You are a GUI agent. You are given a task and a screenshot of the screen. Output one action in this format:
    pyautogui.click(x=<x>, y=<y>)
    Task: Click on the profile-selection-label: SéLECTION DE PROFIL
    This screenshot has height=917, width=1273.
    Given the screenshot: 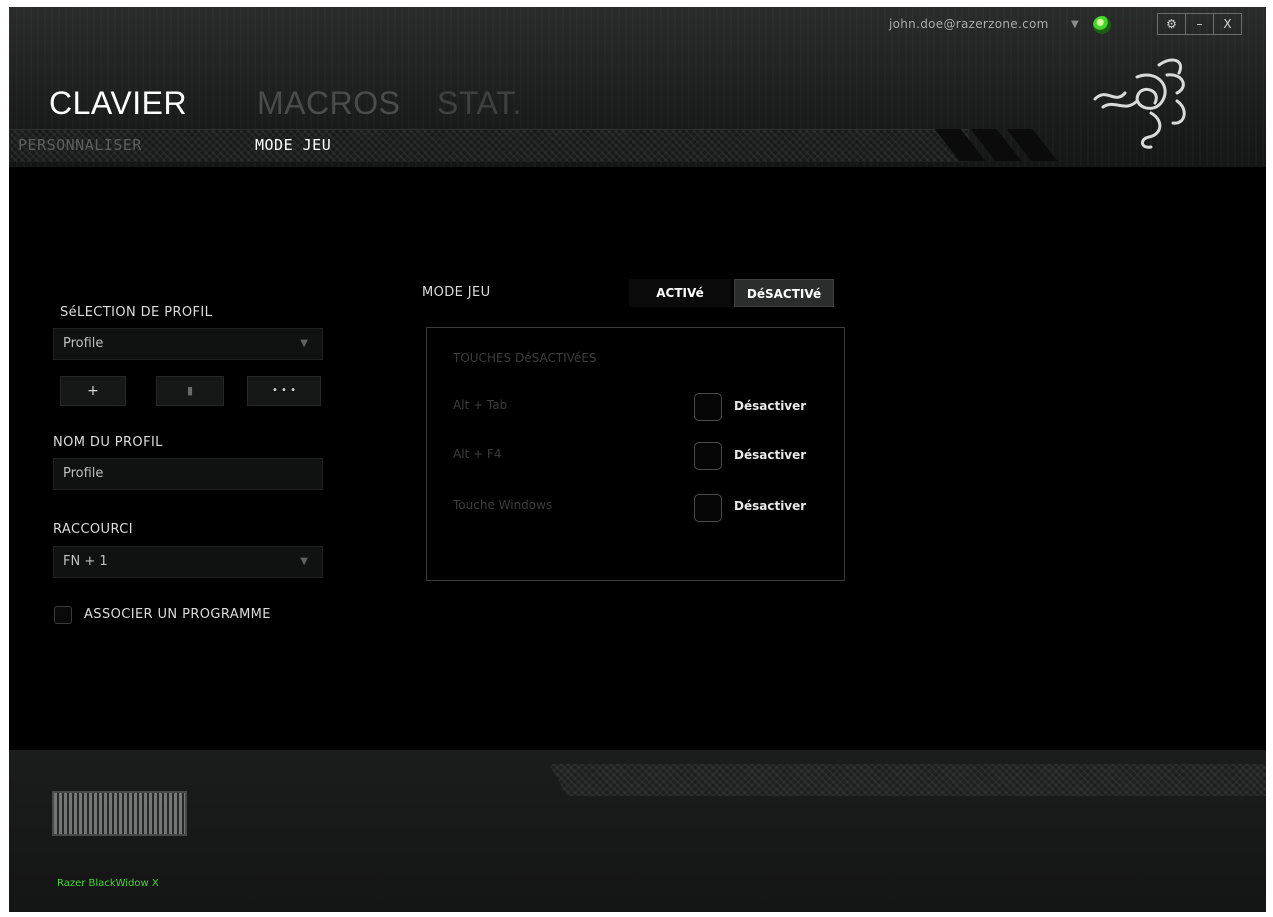 What is the action you would take?
    pyautogui.click(x=136, y=312)
    